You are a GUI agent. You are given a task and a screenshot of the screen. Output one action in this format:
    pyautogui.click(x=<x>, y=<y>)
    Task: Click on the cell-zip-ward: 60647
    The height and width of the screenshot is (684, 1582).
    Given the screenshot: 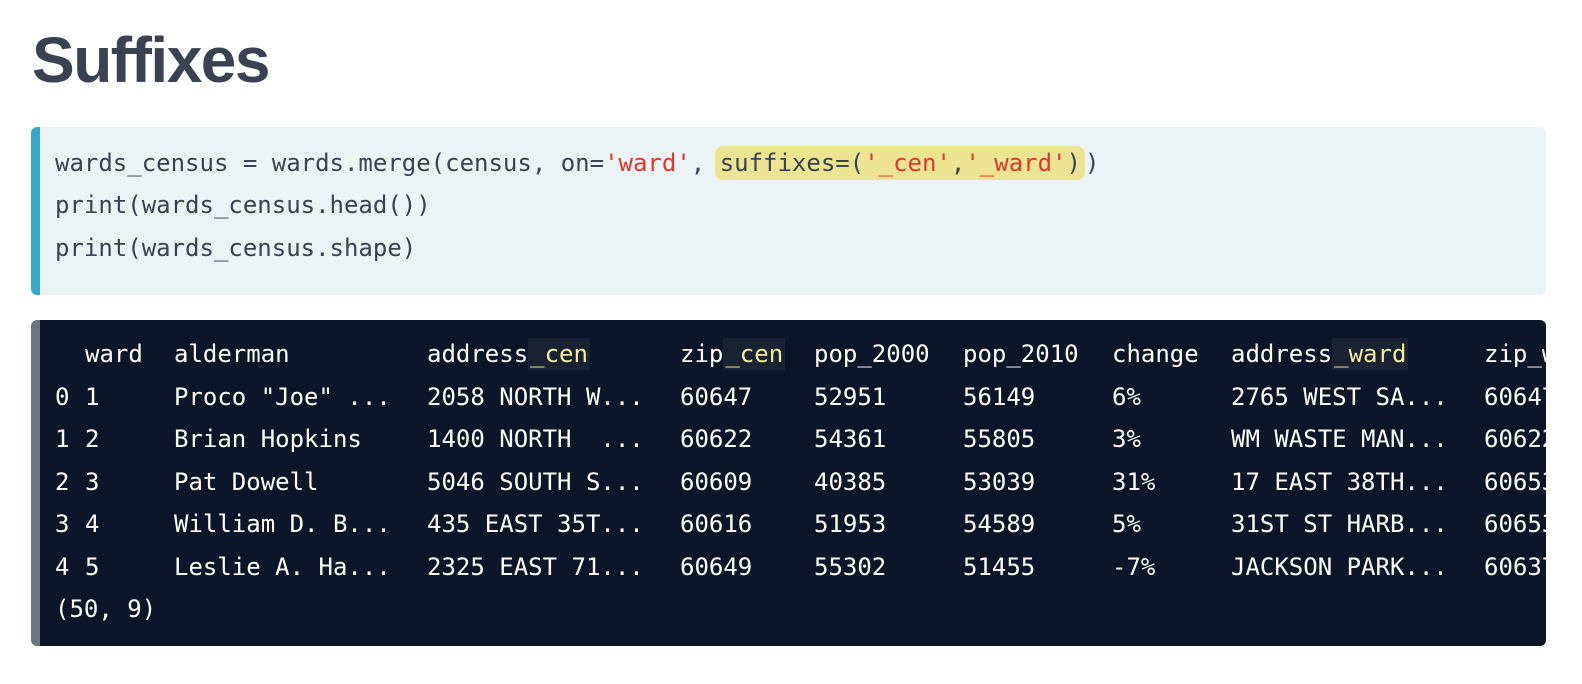 What is the action you would take?
    pyautogui.click(x=1515, y=397)
    